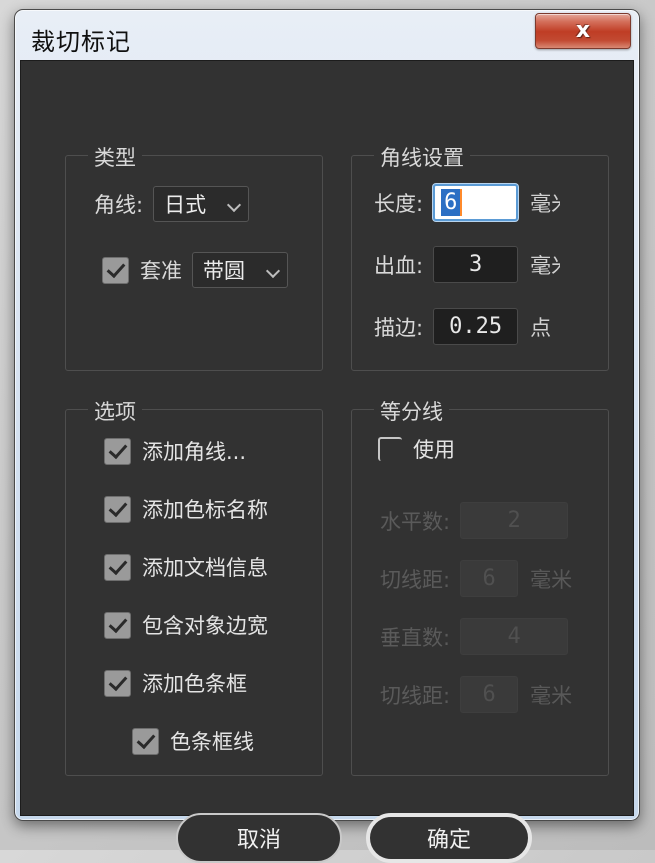 Image resolution: width=655 pixels, height=863 pixels. I want to click on stroke-label: 描边:, so click(399, 327).